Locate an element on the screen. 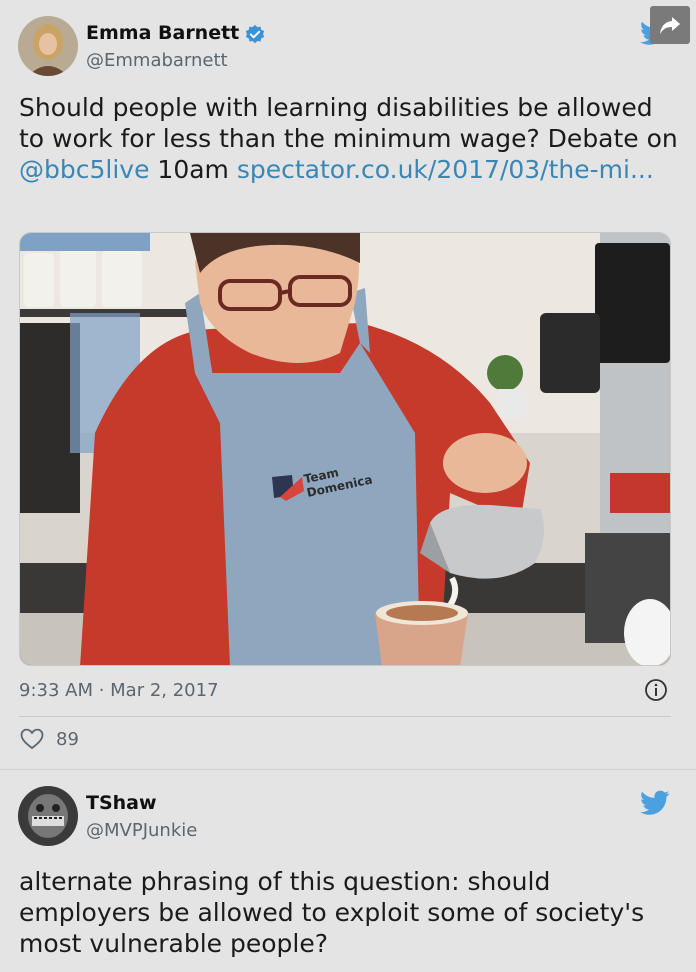 The height and width of the screenshot is (972, 696). author-handle: @MVPJunkie is located at coordinates (141, 830).